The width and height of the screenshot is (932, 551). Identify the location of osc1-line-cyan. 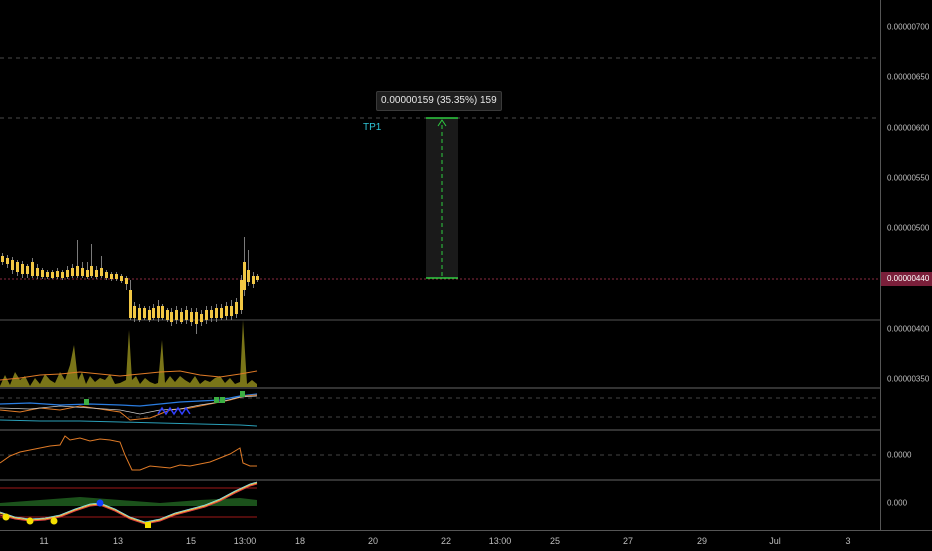
(129, 423).